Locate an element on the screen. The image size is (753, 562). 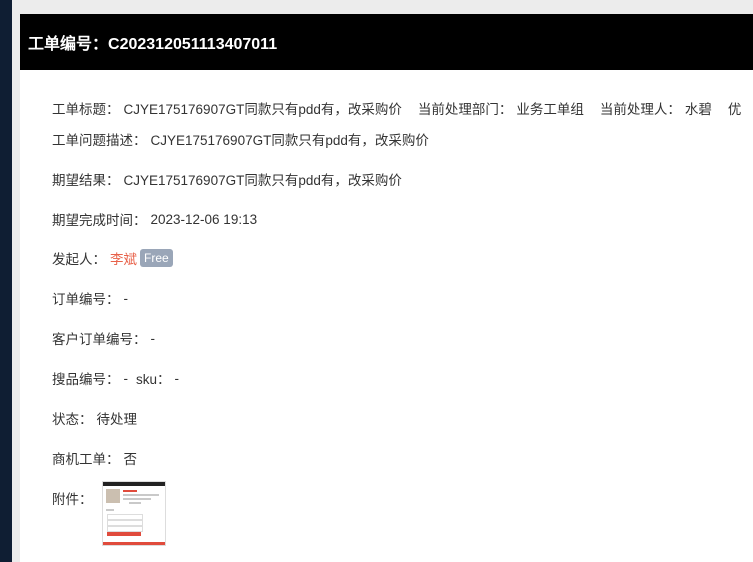
business-ticket-row: 商机工单： 否 is located at coordinates (94, 458).